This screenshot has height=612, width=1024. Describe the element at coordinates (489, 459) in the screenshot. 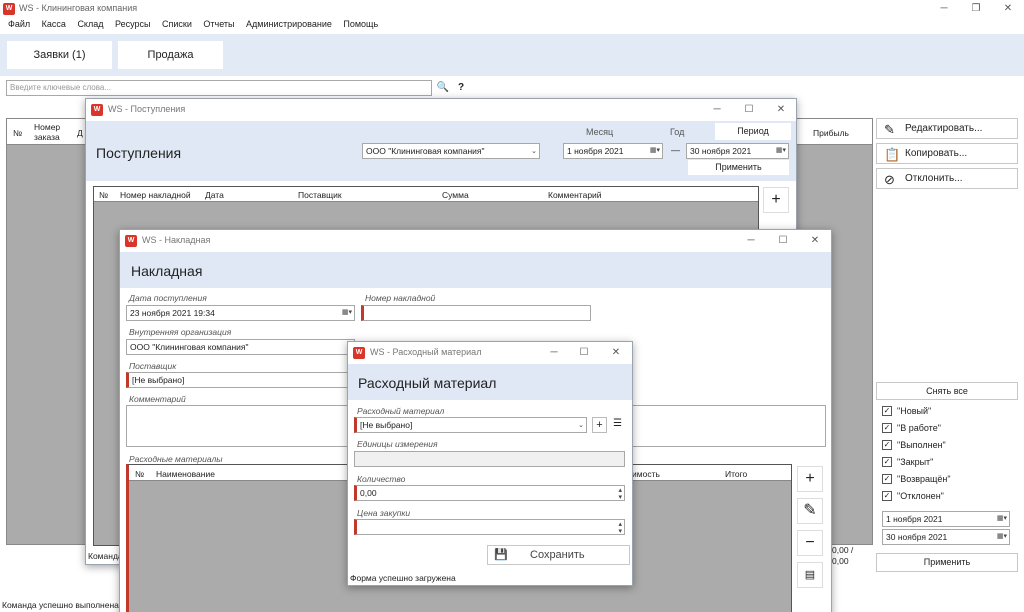

I see `units-field` at that location.